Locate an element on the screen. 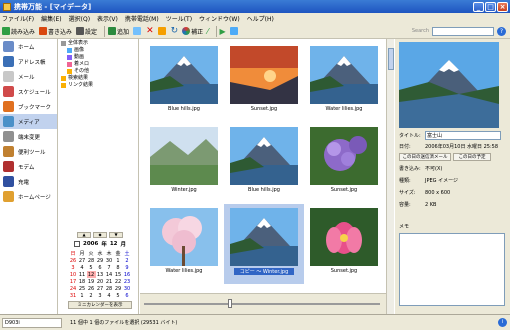  menu-edit: 編集(E) is located at coordinates (51, 18).